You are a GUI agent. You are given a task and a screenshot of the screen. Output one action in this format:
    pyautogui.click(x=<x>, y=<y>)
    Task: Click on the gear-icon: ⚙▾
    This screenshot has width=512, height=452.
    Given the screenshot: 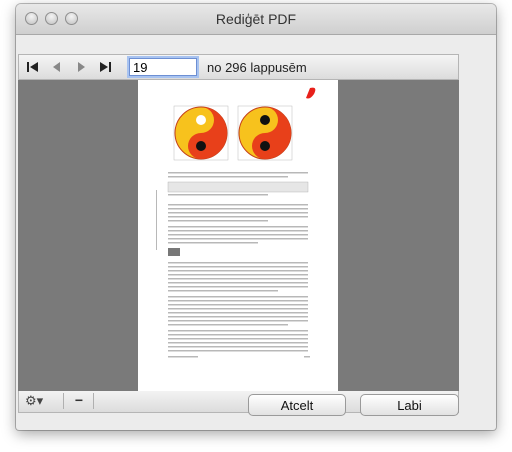 What is the action you would take?
    pyautogui.click(x=43, y=401)
    